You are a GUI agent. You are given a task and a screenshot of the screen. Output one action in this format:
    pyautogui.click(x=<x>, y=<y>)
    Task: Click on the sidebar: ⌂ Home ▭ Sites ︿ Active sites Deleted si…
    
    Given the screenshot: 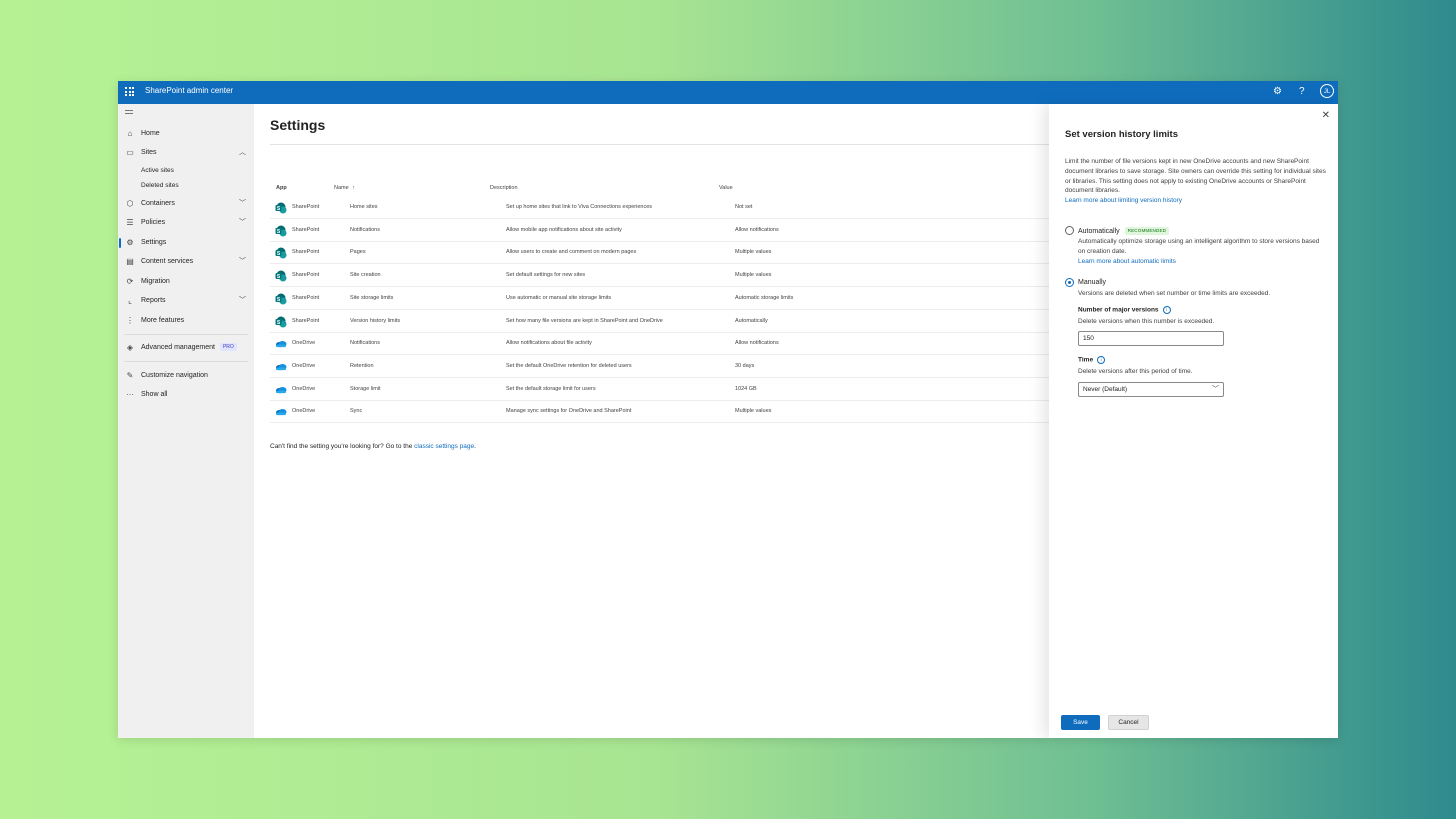 What is the action you would take?
    pyautogui.click(x=186, y=421)
    